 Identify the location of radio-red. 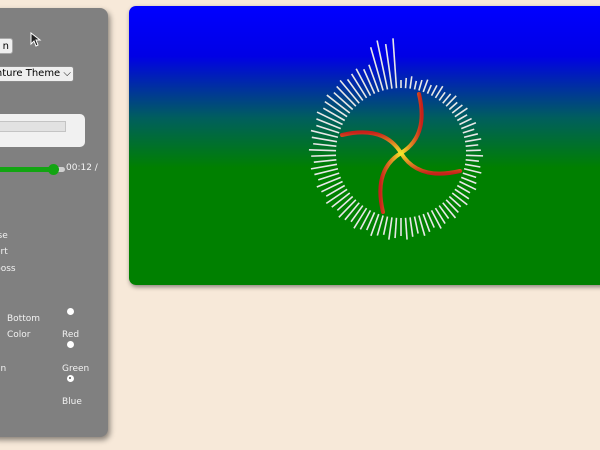
(70, 311).